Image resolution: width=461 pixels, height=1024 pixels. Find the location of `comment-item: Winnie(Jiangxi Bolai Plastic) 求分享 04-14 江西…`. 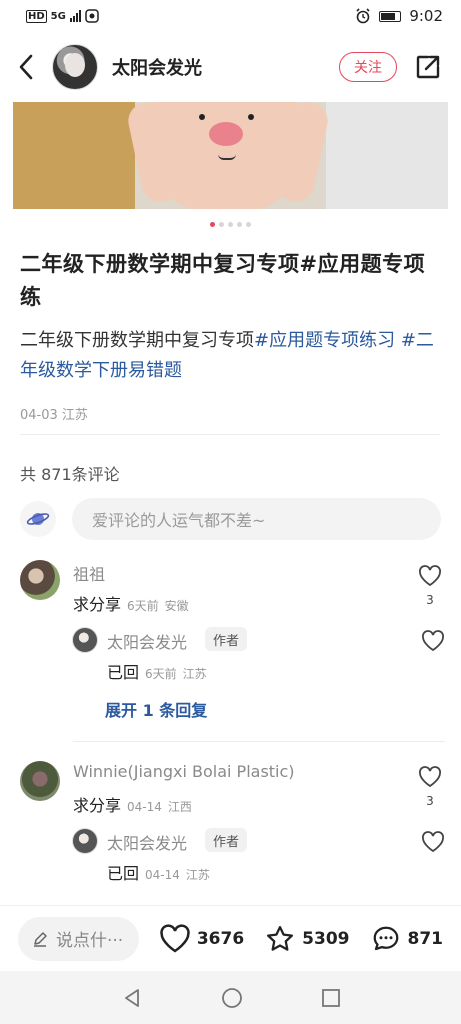

comment-item: Winnie(Jiangxi Bolai Plastic) 求分享 04-14 江西… is located at coordinates (232, 828).